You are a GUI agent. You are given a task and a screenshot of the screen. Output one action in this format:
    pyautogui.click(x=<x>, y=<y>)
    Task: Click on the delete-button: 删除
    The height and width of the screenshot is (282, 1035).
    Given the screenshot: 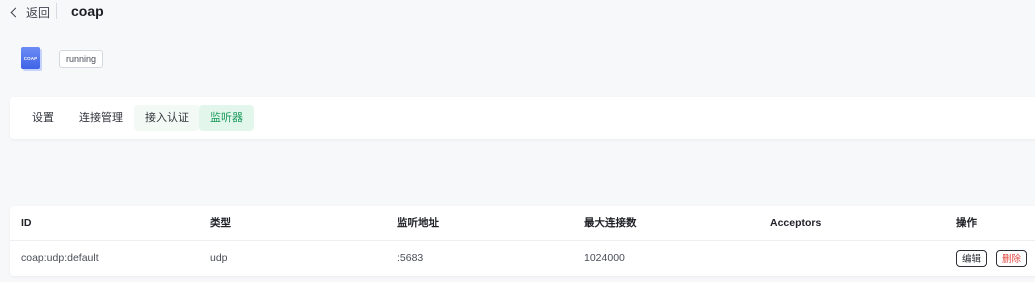 What is the action you would take?
    pyautogui.click(x=1012, y=258)
    